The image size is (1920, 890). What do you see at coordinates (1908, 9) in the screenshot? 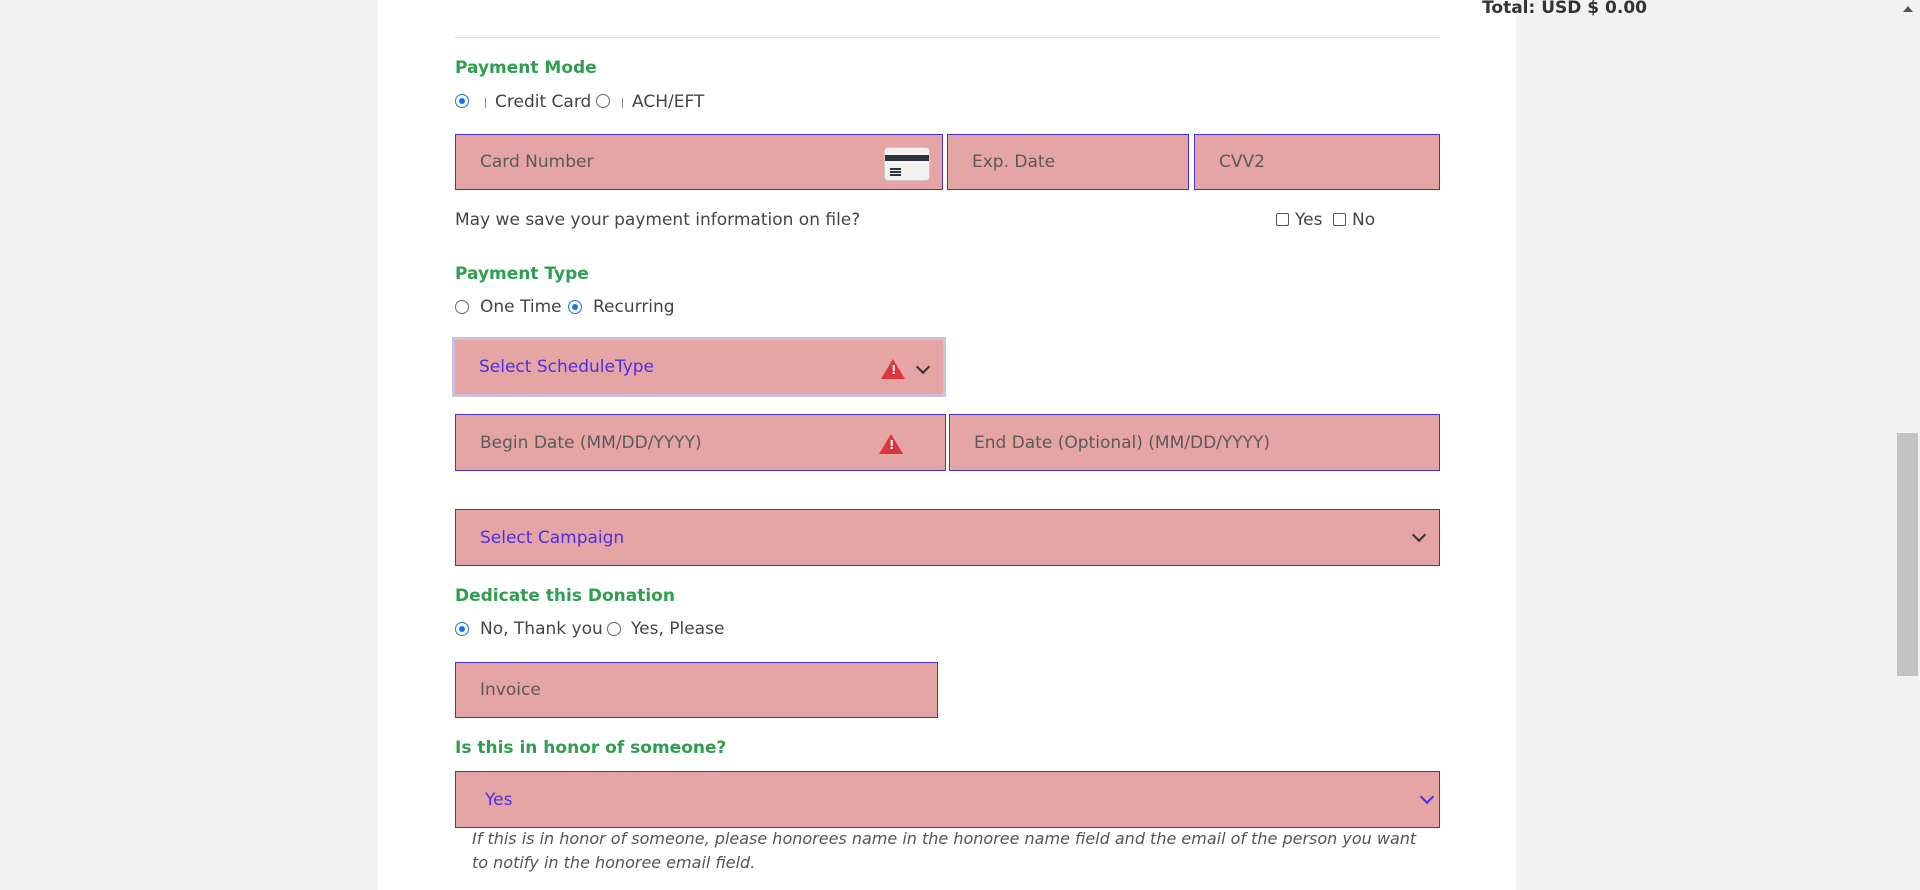
I see `scroll-up-arrow-icon` at bounding box center [1908, 9].